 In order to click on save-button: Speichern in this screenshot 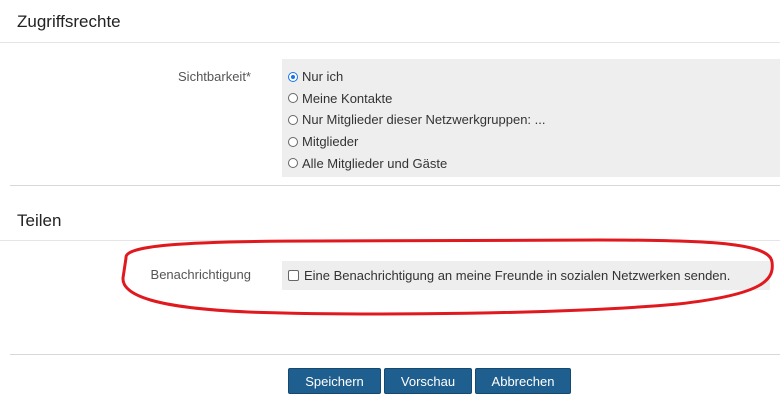, I will do `click(334, 381)`.